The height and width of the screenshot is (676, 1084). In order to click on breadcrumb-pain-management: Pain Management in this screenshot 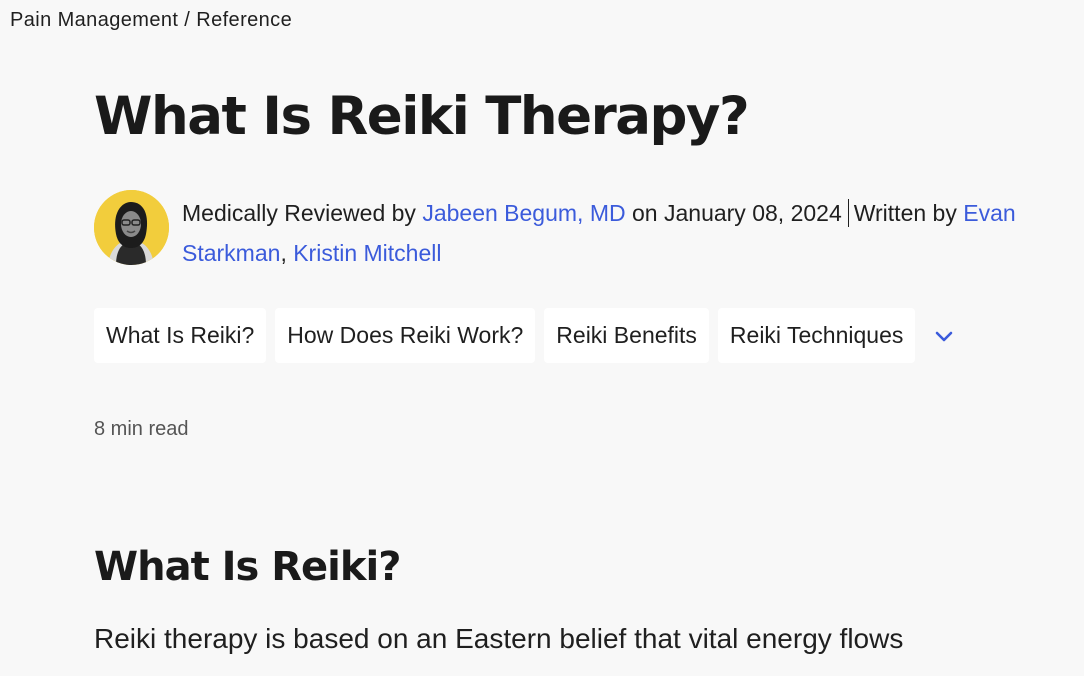, I will do `click(94, 20)`.